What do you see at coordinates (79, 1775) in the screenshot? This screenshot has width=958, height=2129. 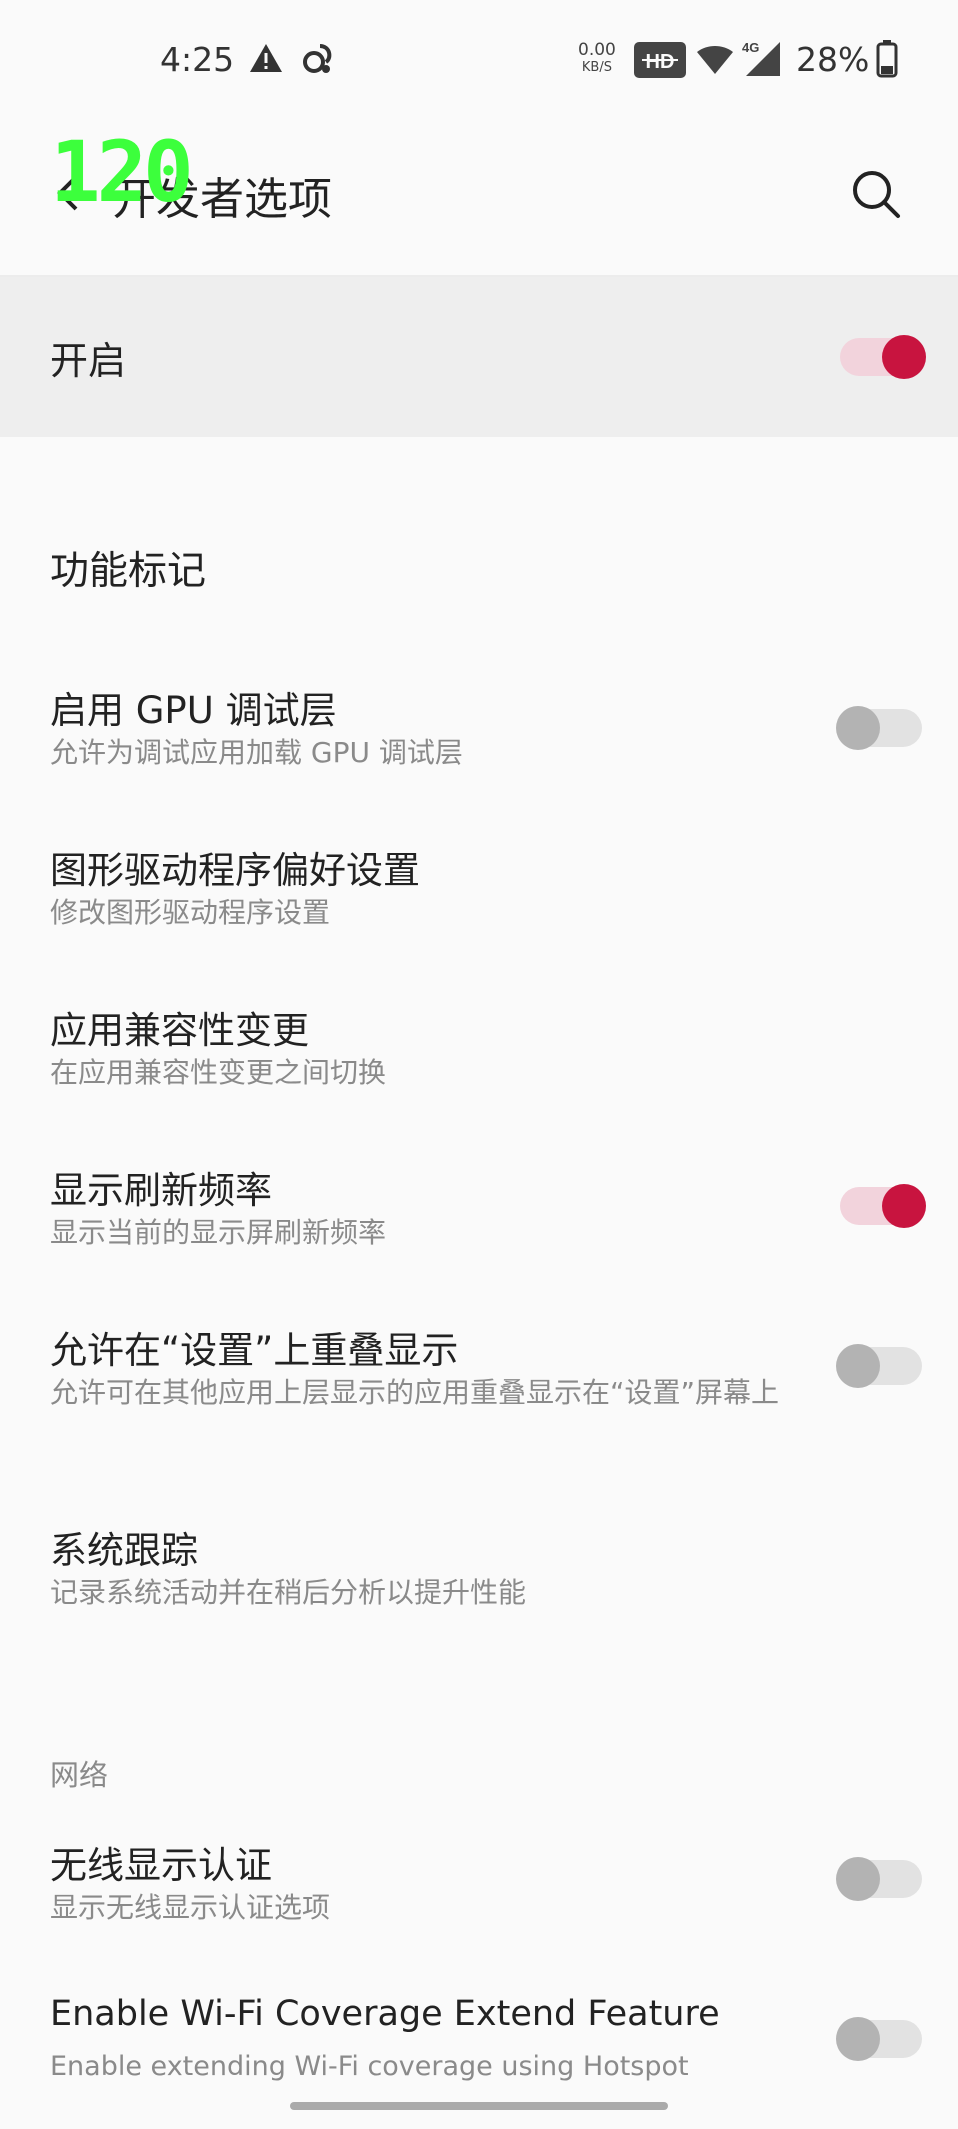 I see `category-network: 网络` at bounding box center [79, 1775].